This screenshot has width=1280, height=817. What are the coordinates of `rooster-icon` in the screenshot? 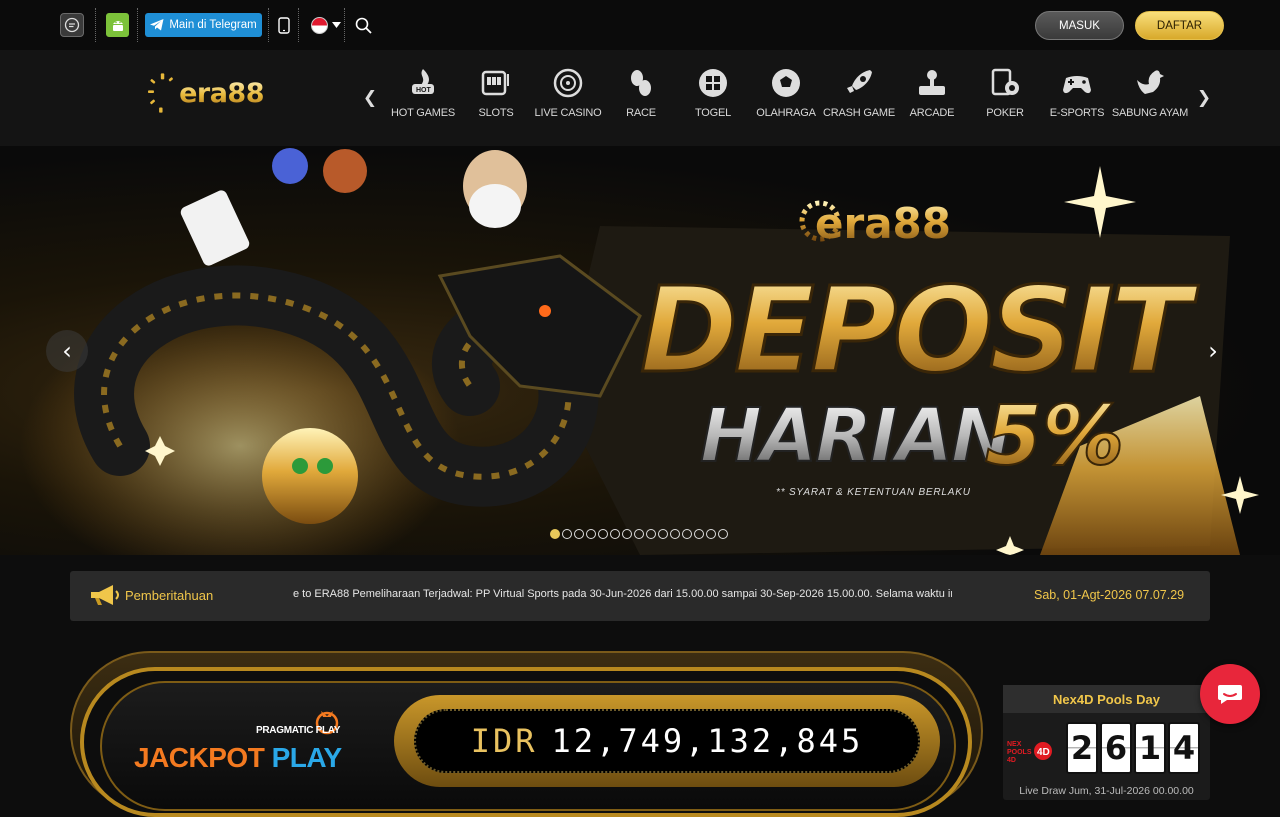 It's located at (1150, 83).